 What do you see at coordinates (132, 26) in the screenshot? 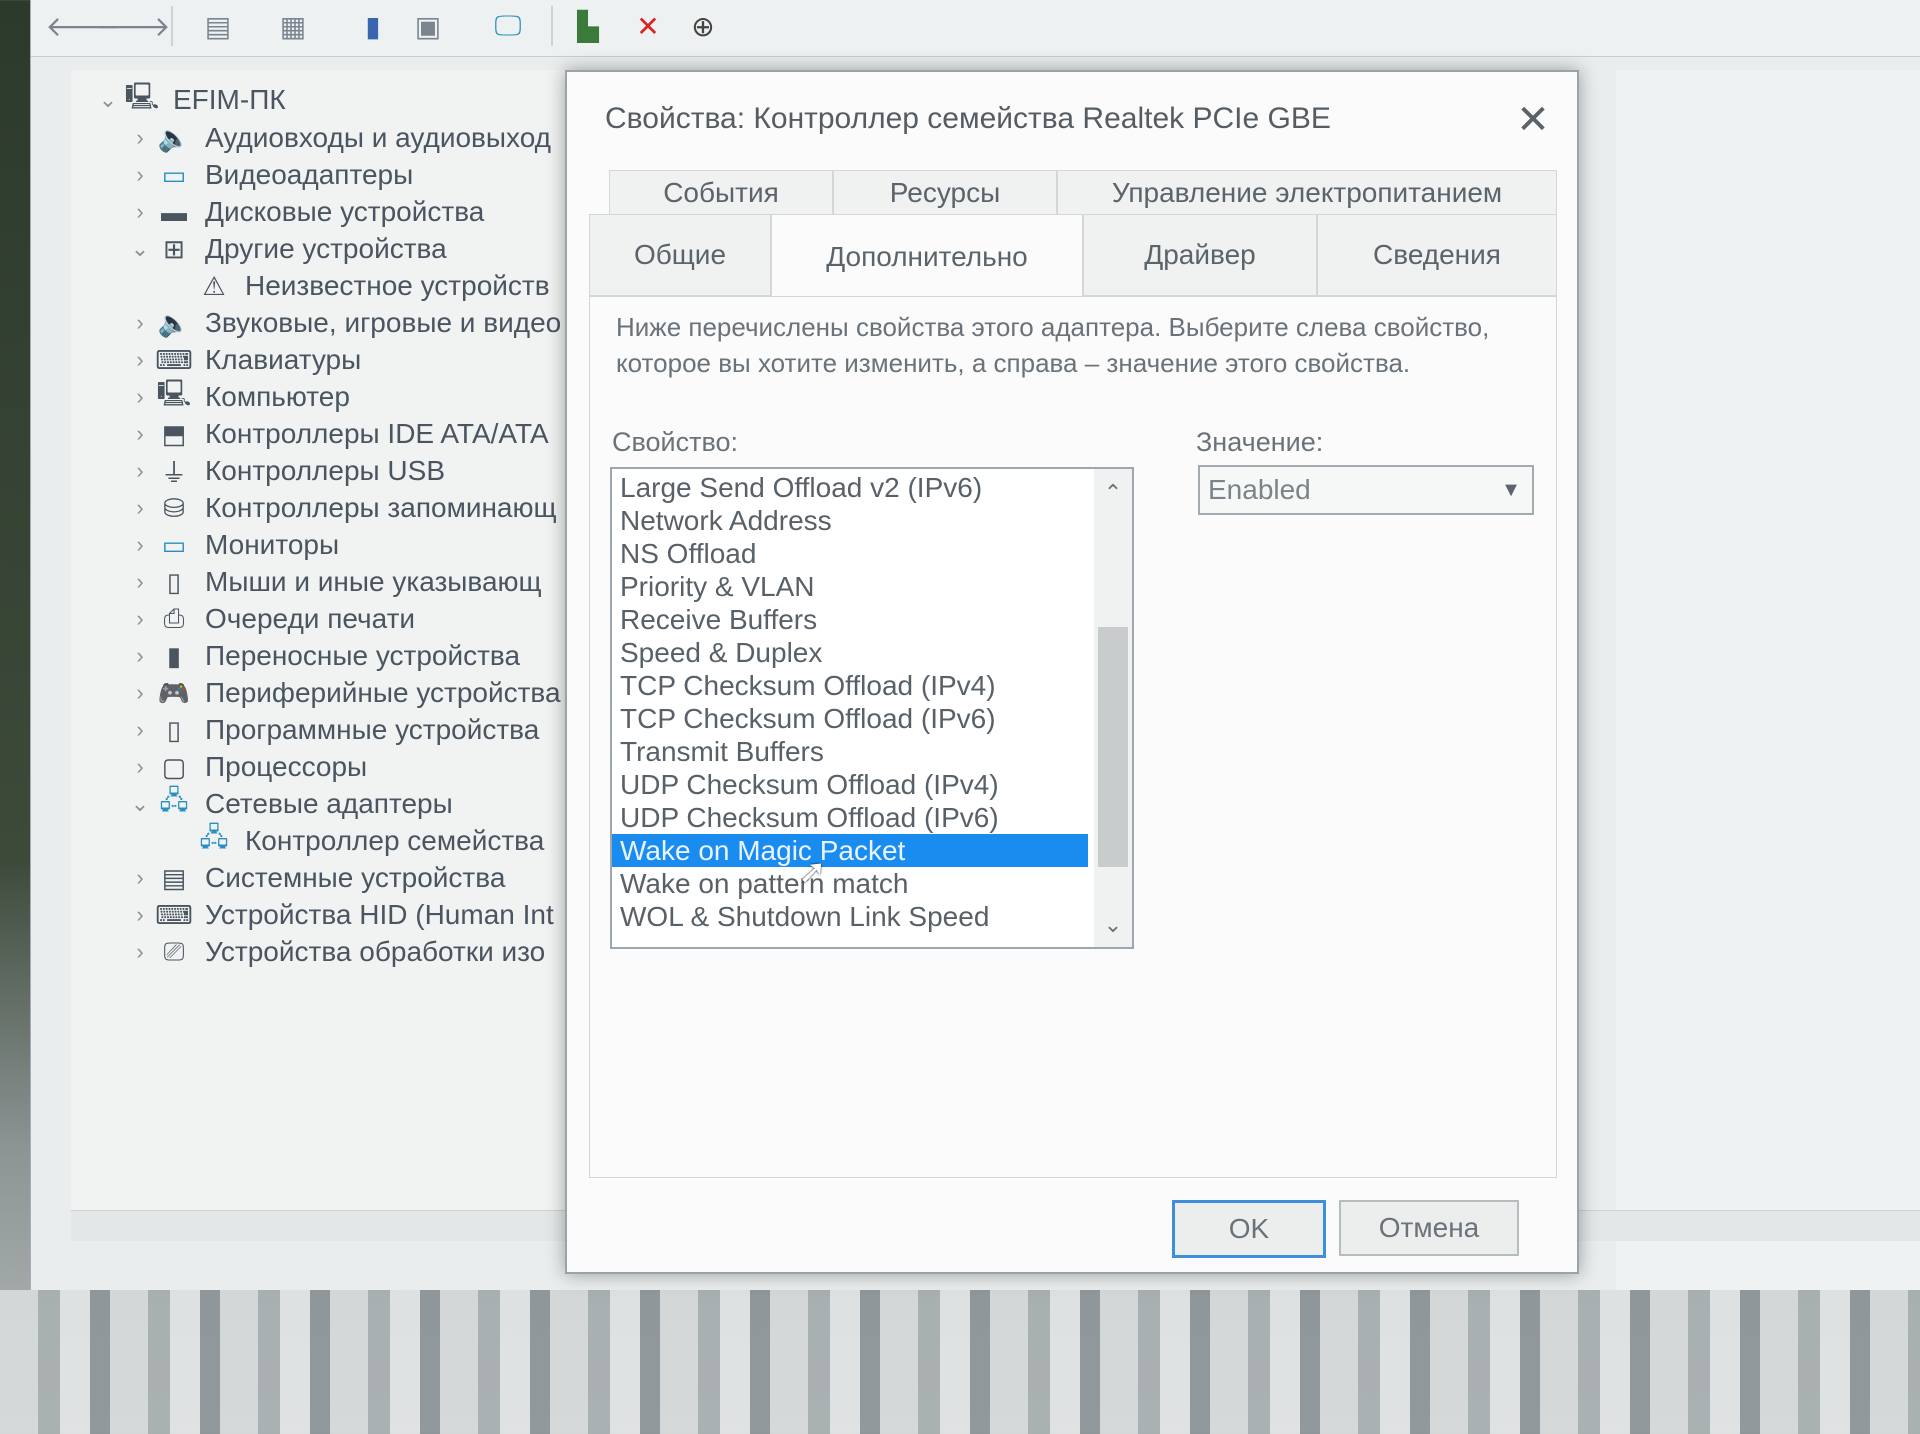
I see `forward-arrow-icon: 🡒` at bounding box center [132, 26].